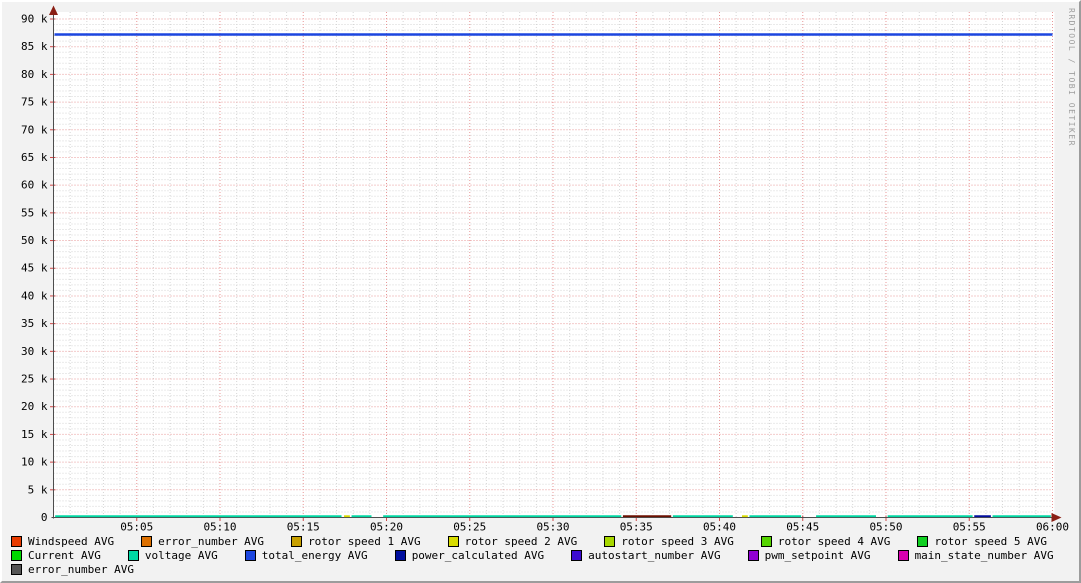  What do you see at coordinates (64, 555) in the screenshot?
I see `legend-label: Current AVG` at bounding box center [64, 555].